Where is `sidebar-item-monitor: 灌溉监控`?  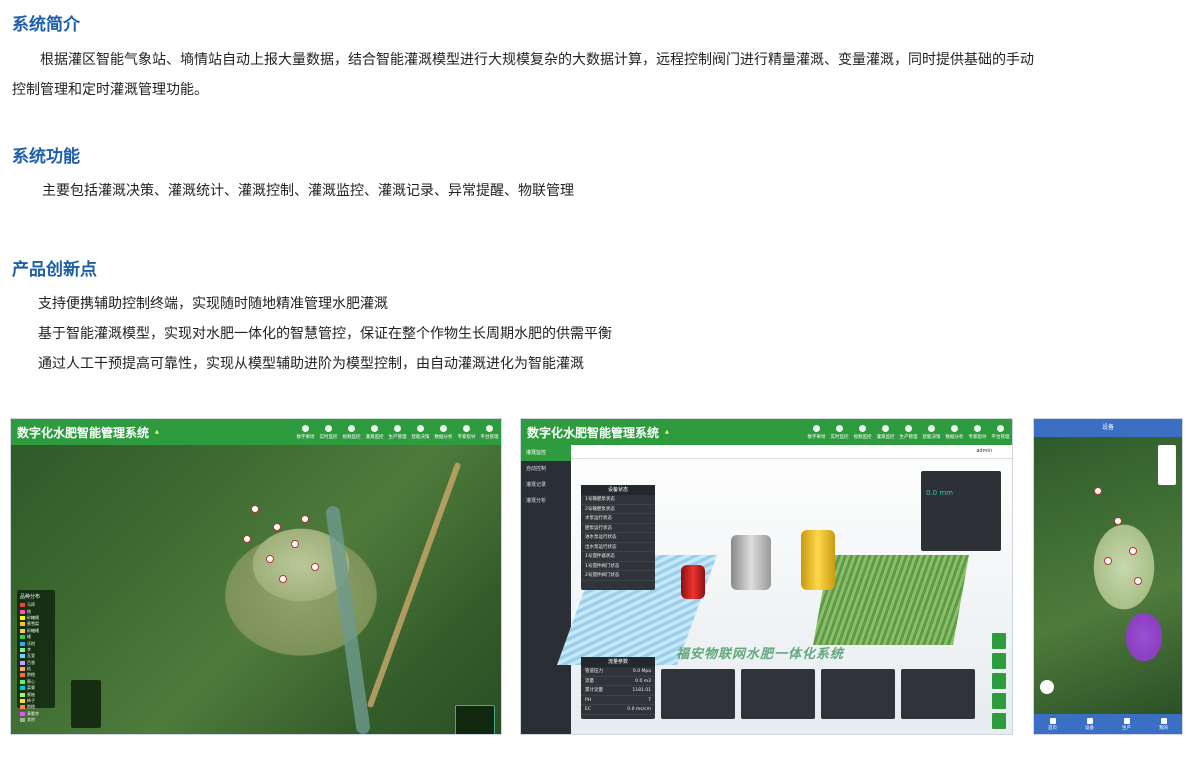 sidebar-item-monitor: 灌溉监控 is located at coordinates (546, 453).